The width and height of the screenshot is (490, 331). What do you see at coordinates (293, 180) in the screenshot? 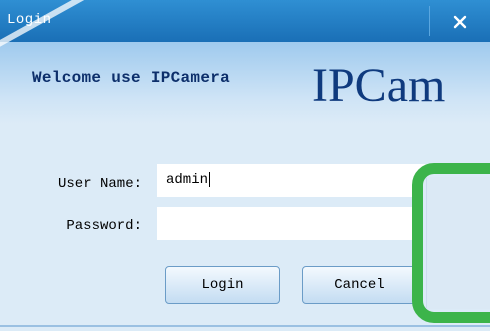
I see `username-field: admin` at bounding box center [293, 180].